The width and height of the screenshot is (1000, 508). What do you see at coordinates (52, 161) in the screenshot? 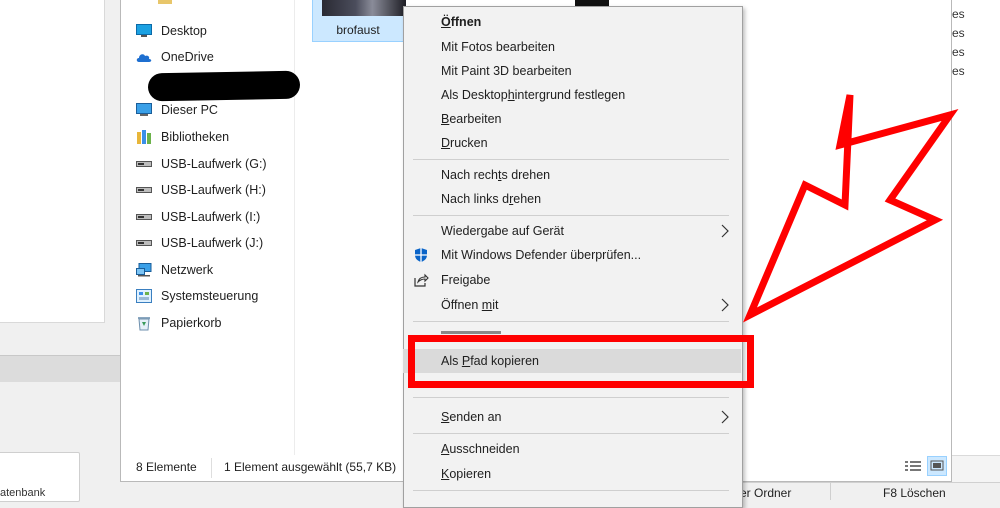
I see `background-pane` at bounding box center [52, 161].